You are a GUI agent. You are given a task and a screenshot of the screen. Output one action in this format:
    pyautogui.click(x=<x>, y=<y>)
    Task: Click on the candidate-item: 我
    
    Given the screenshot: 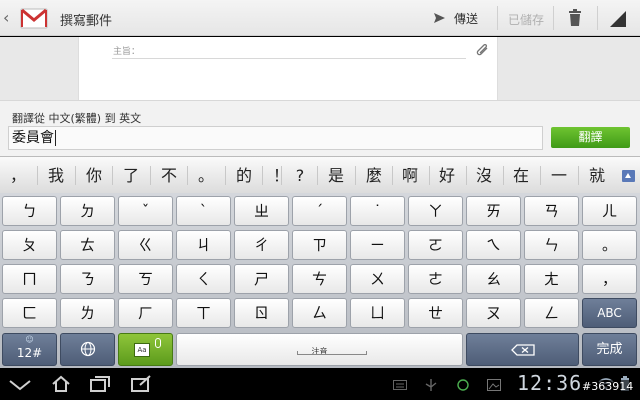 What is the action you would take?
    pyautogui.click(x=56, y=175)
    